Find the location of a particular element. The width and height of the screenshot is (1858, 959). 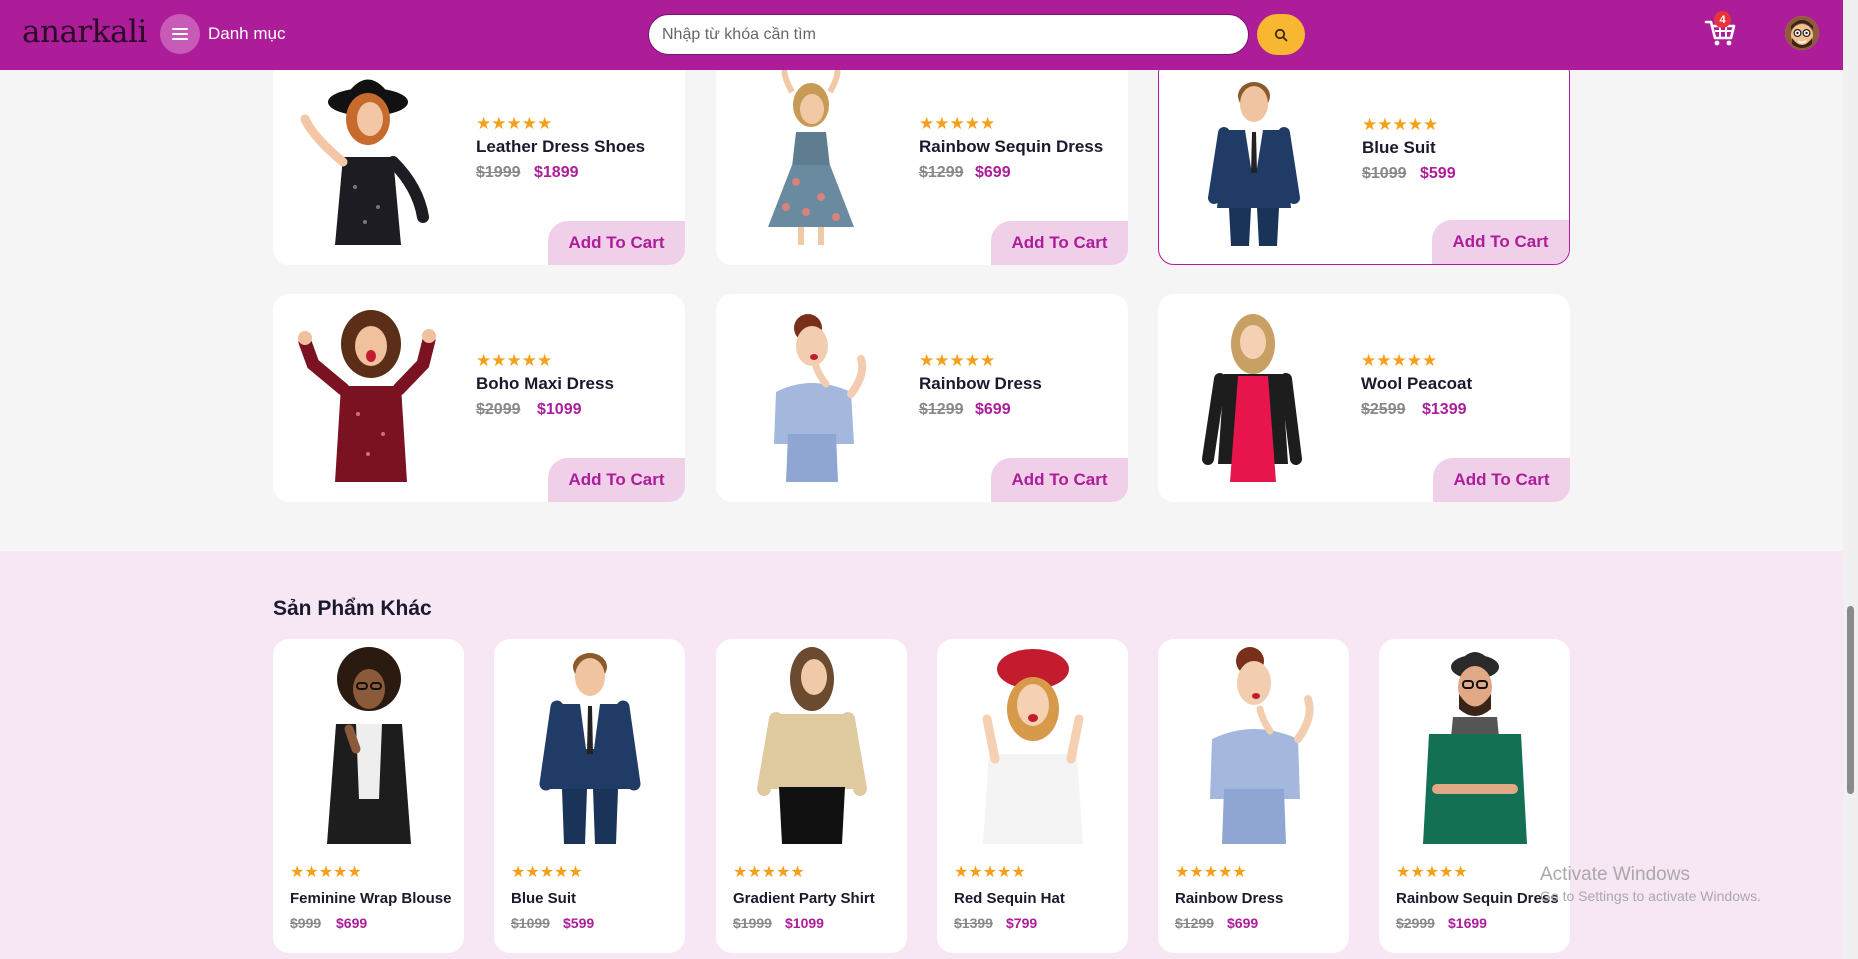

old-price: $2599 is located at coordinates (1383, 409).